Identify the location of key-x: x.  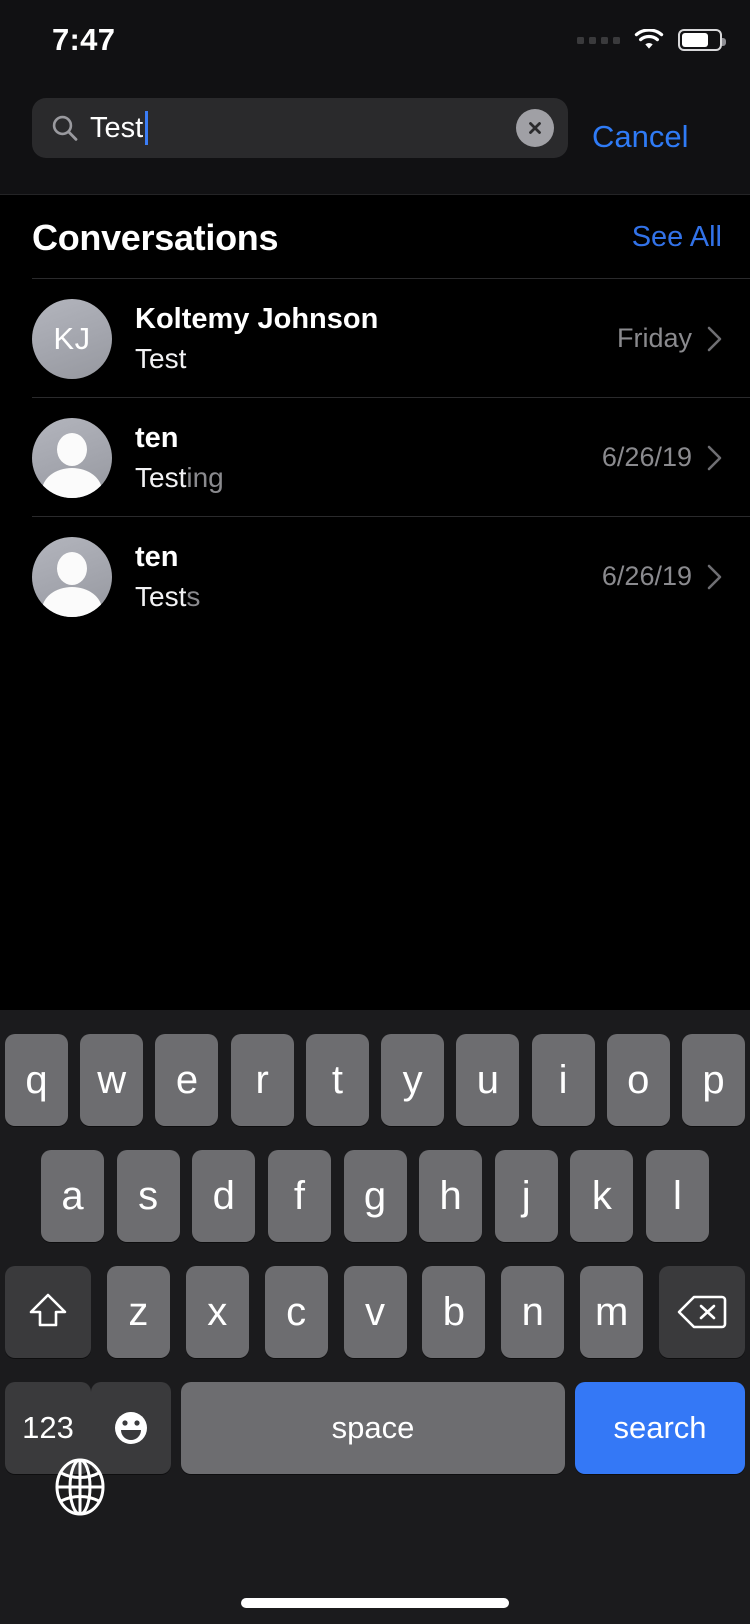
(217, 1312).